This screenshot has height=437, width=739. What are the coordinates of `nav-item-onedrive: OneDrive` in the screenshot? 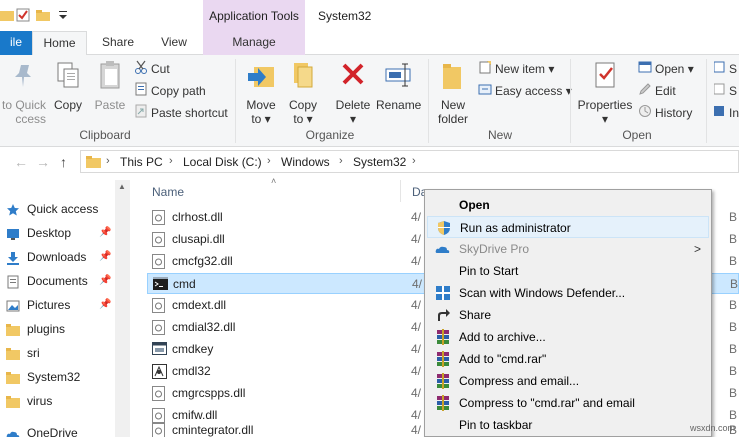 It's located at (57, 429).